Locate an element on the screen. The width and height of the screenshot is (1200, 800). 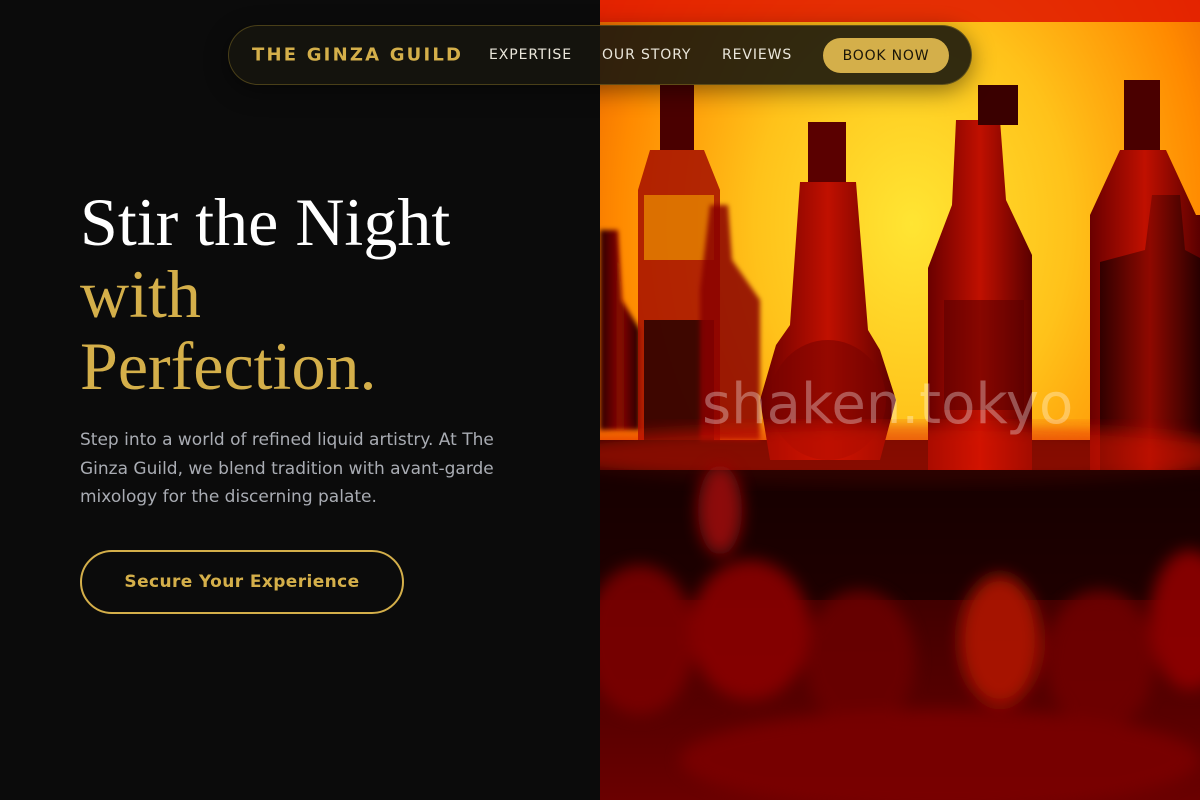
hero-title-line-3: Perfection. is located at coordinates (228, 366).